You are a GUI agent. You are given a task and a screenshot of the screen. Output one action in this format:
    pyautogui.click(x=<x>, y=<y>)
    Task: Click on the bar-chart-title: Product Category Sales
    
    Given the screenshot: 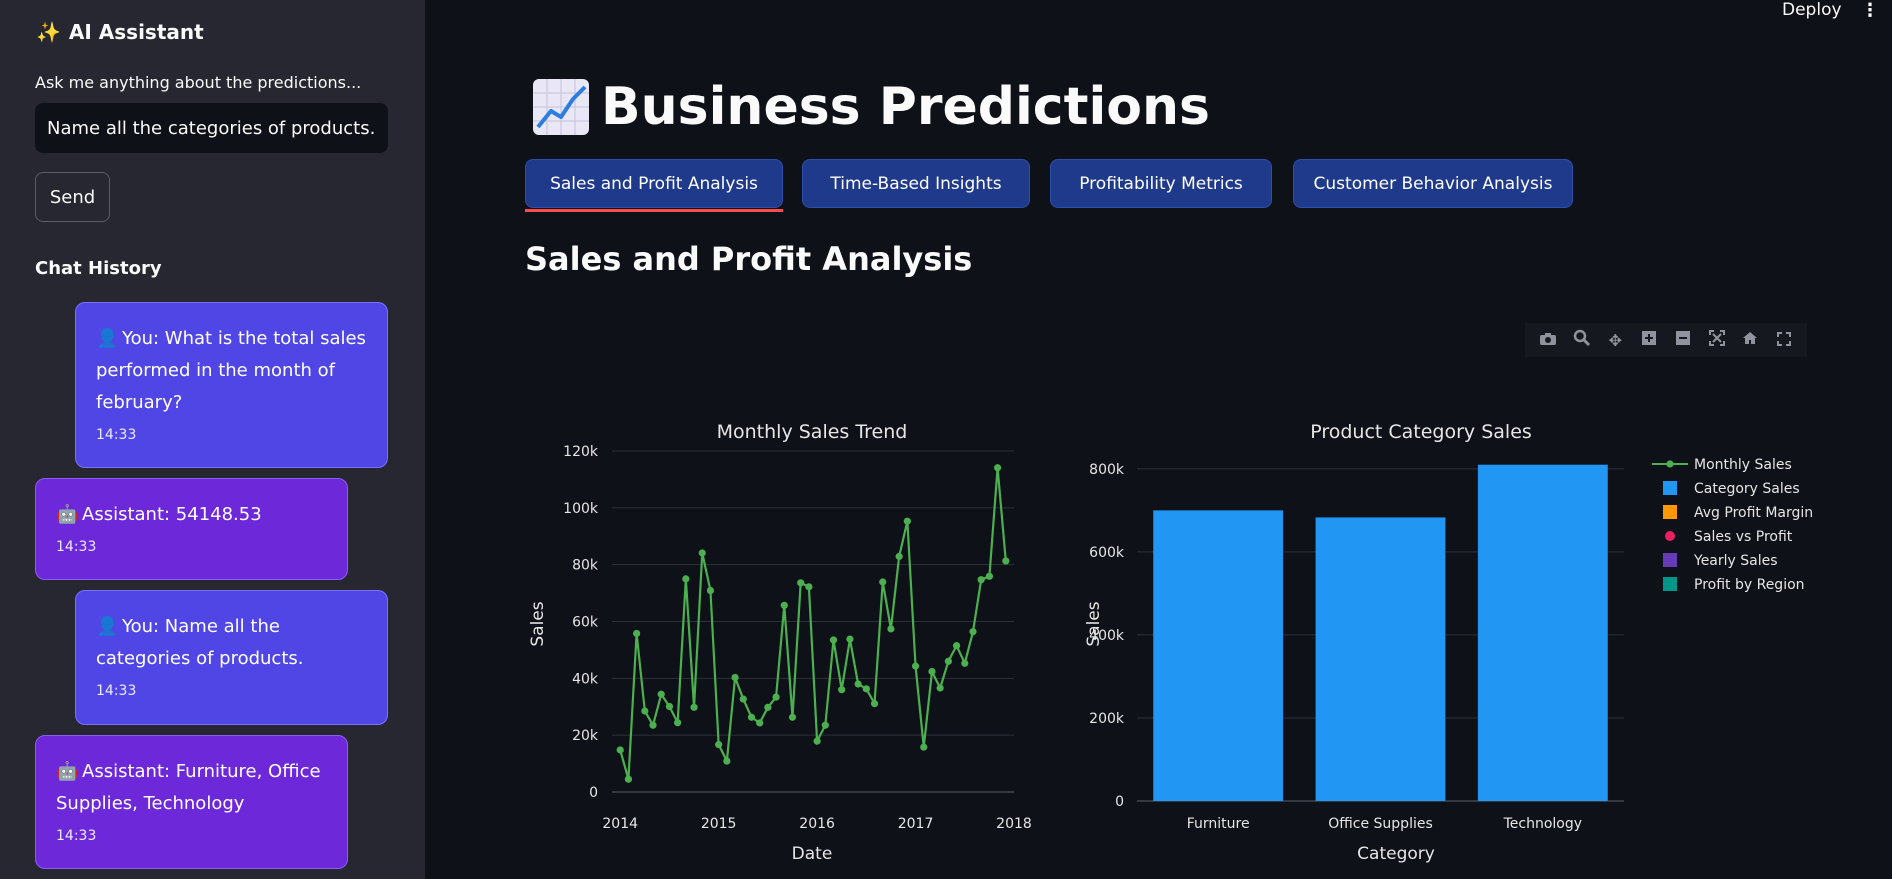 What is the action you would take?
    pyautogui.click(x=1421, y=432)
    